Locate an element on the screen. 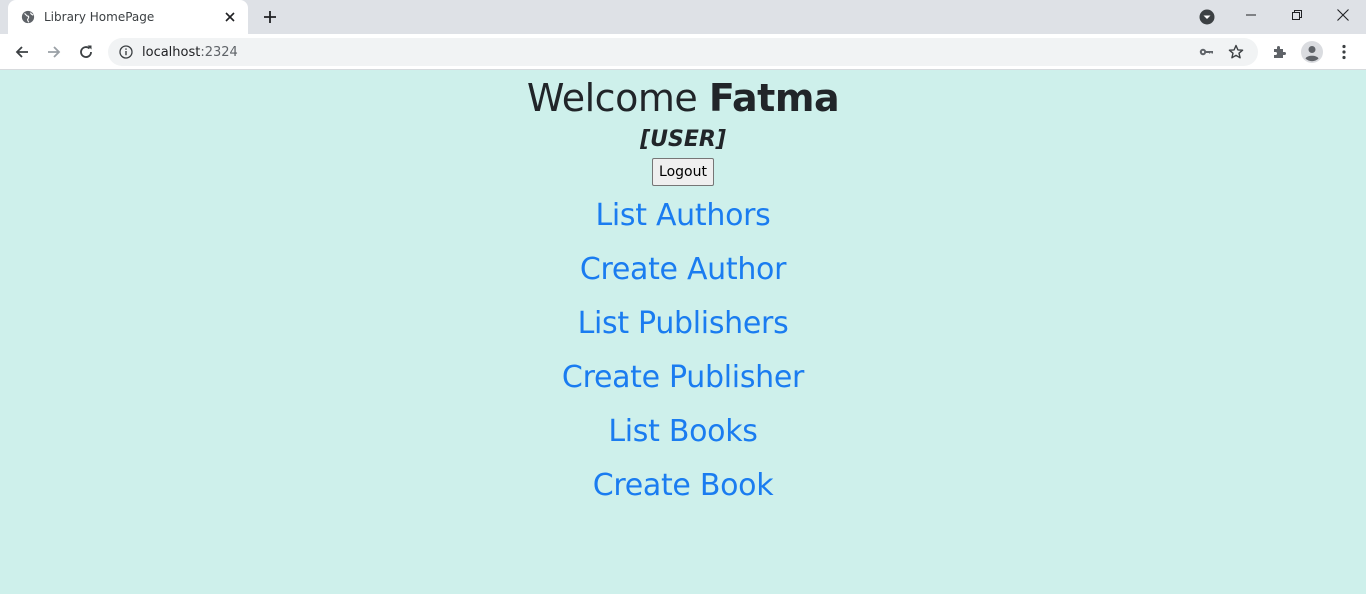 Image resolution: width=1366 pixels, height=594 pixels. list-publishers-link: List Publishers is located at coordinates (683, 327).